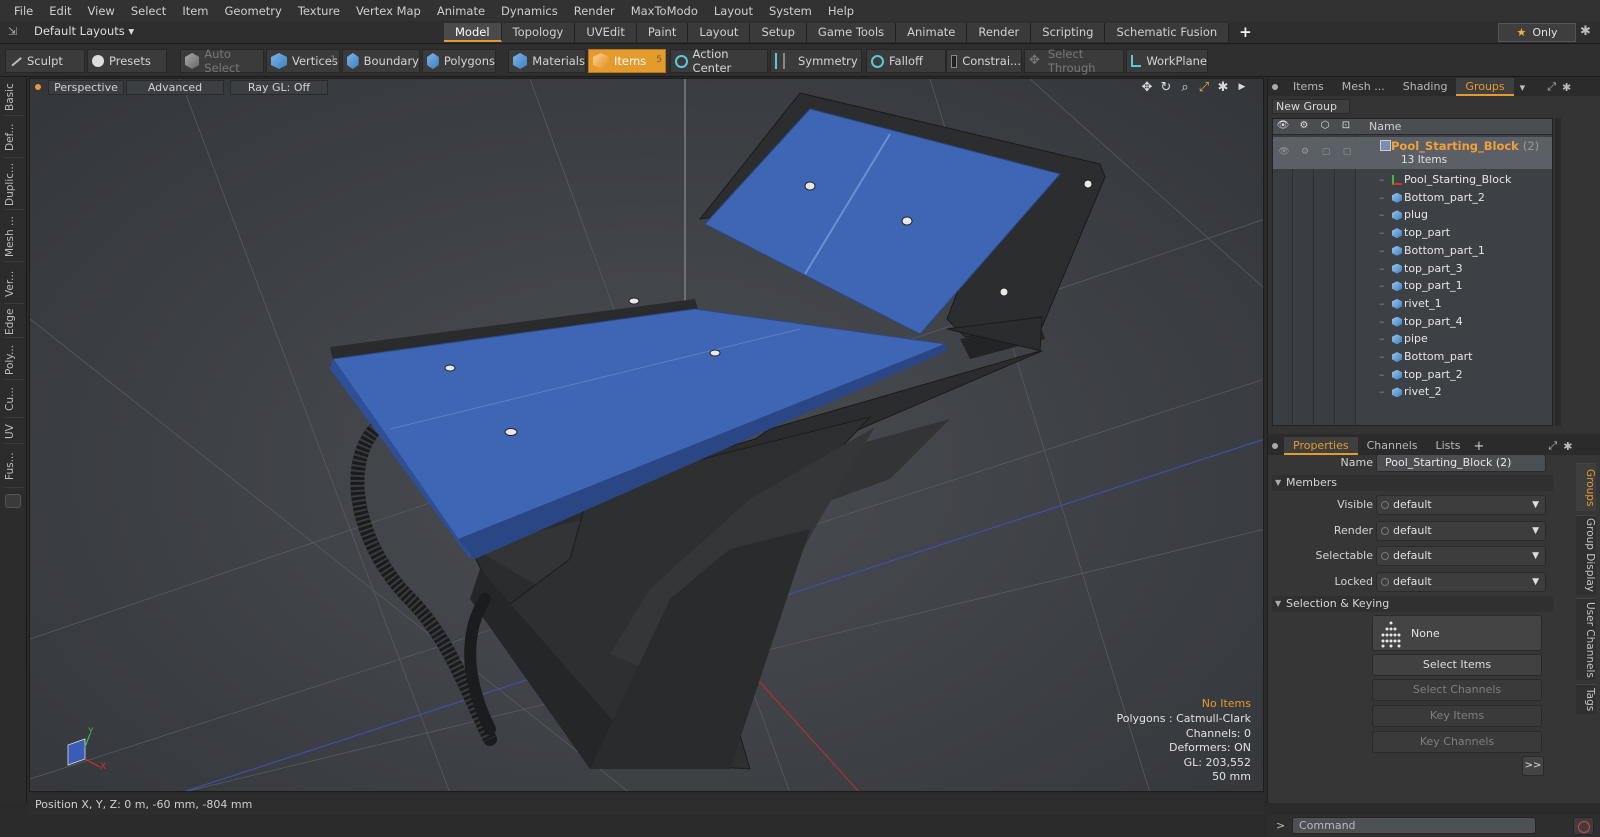 The height and width of the screenshot is (837, 1600). Describe the element at coordinates (1461, 556) in the screenshot. I see `selectable-select: default ▼` at that location.